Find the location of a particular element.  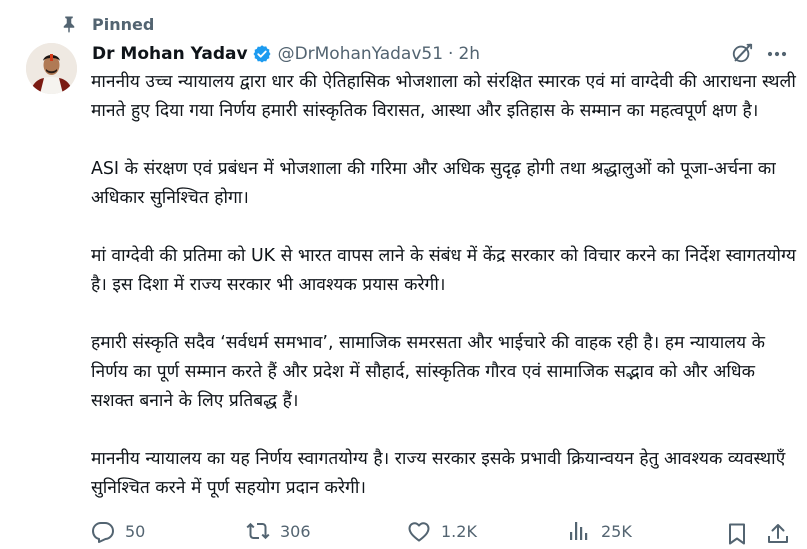

share-icon is located at coordinates (778, 534).